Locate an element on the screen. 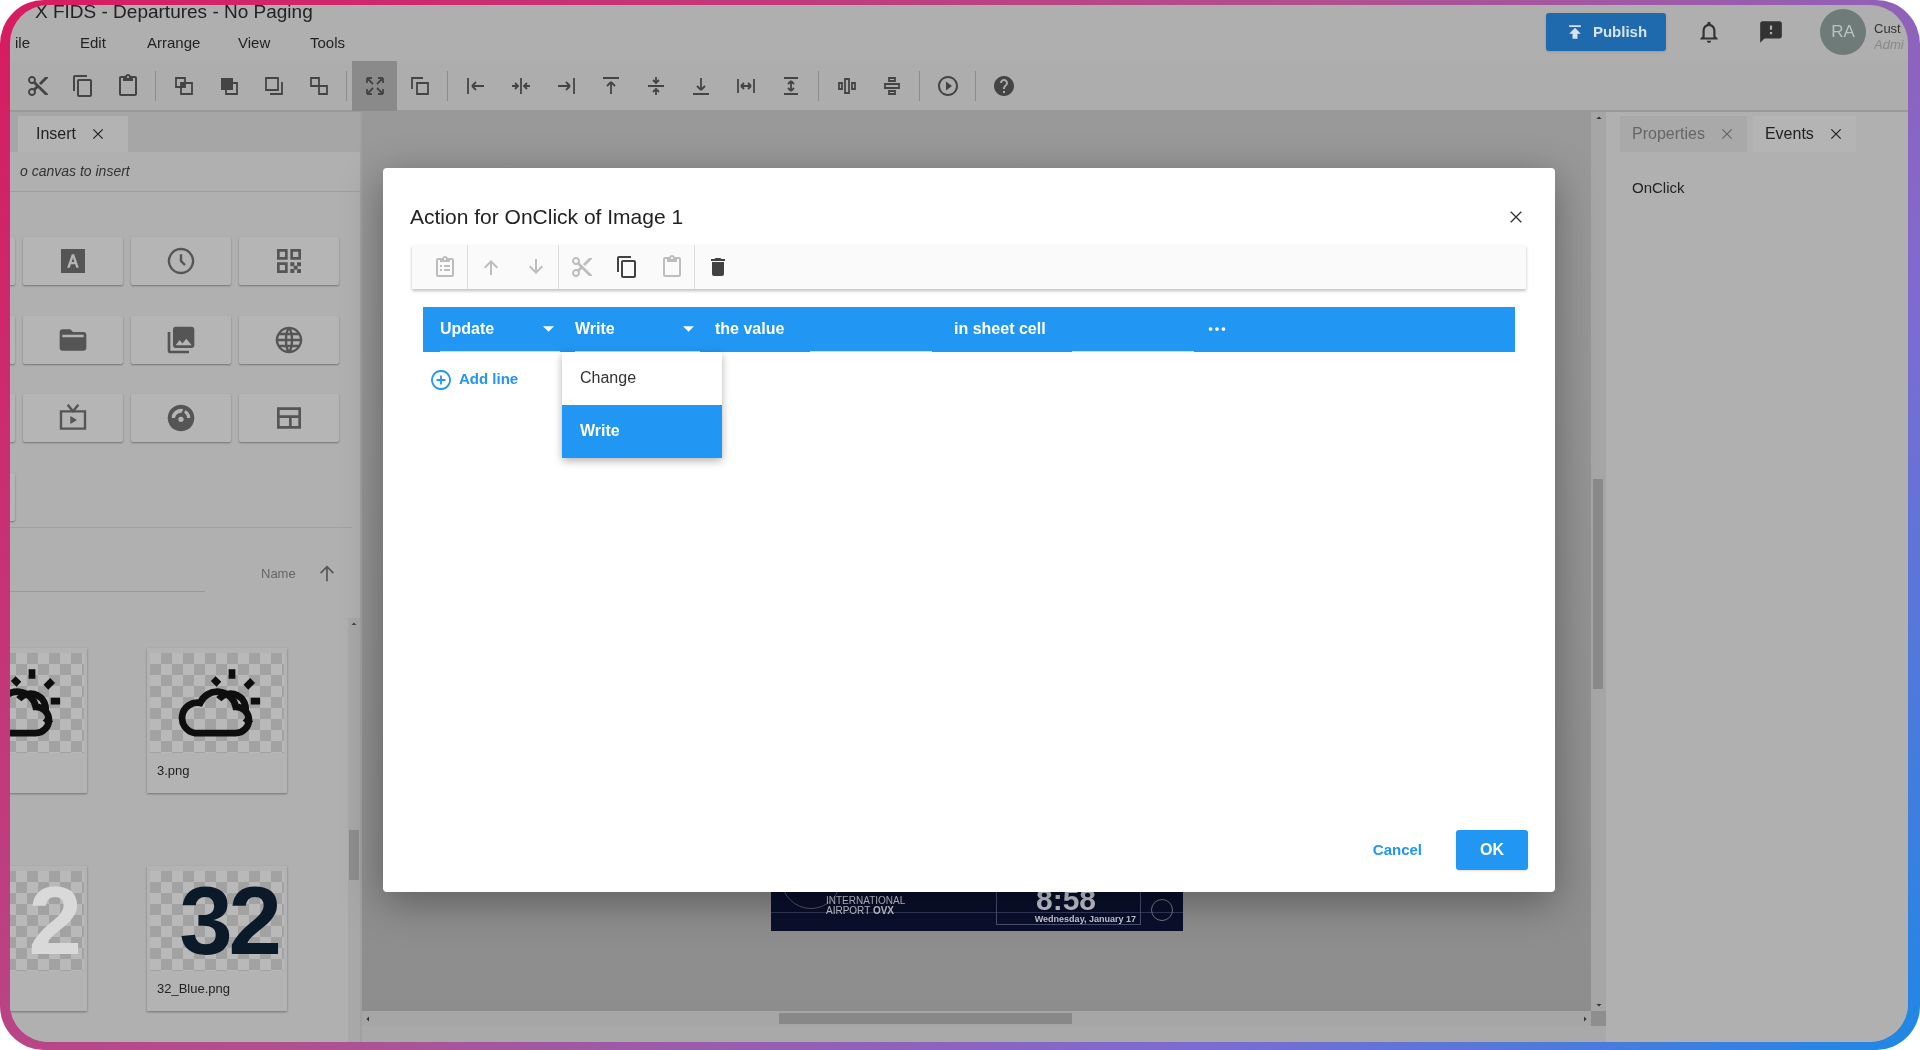 This screenshot has width=1920, height=1050. panel-tab: Insert is located at coordinates (73, 134).